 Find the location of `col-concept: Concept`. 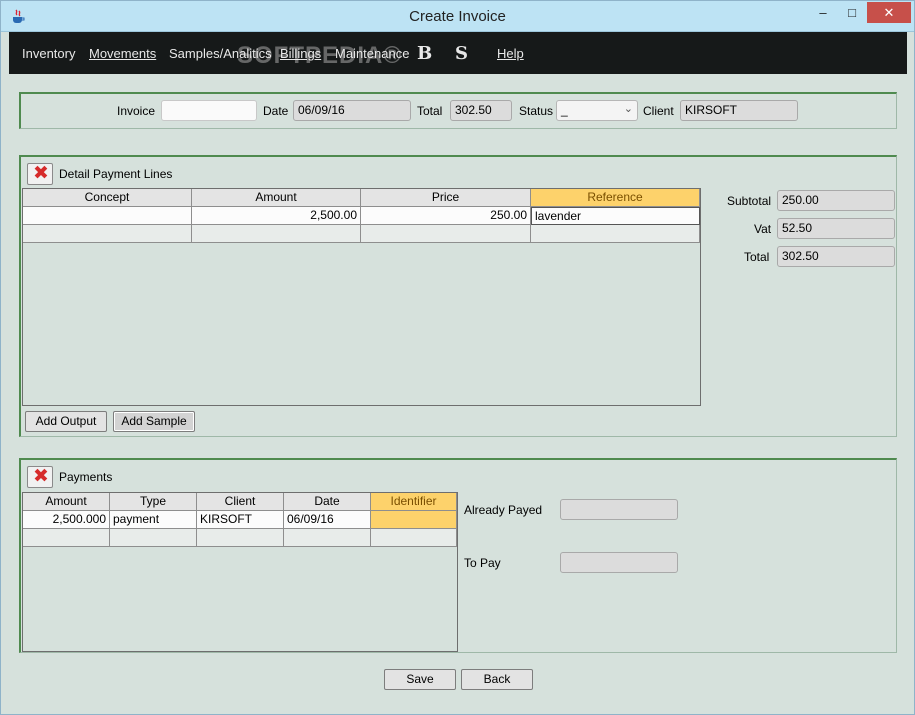

col-concept: Concept is located at coordinates (107, 198).